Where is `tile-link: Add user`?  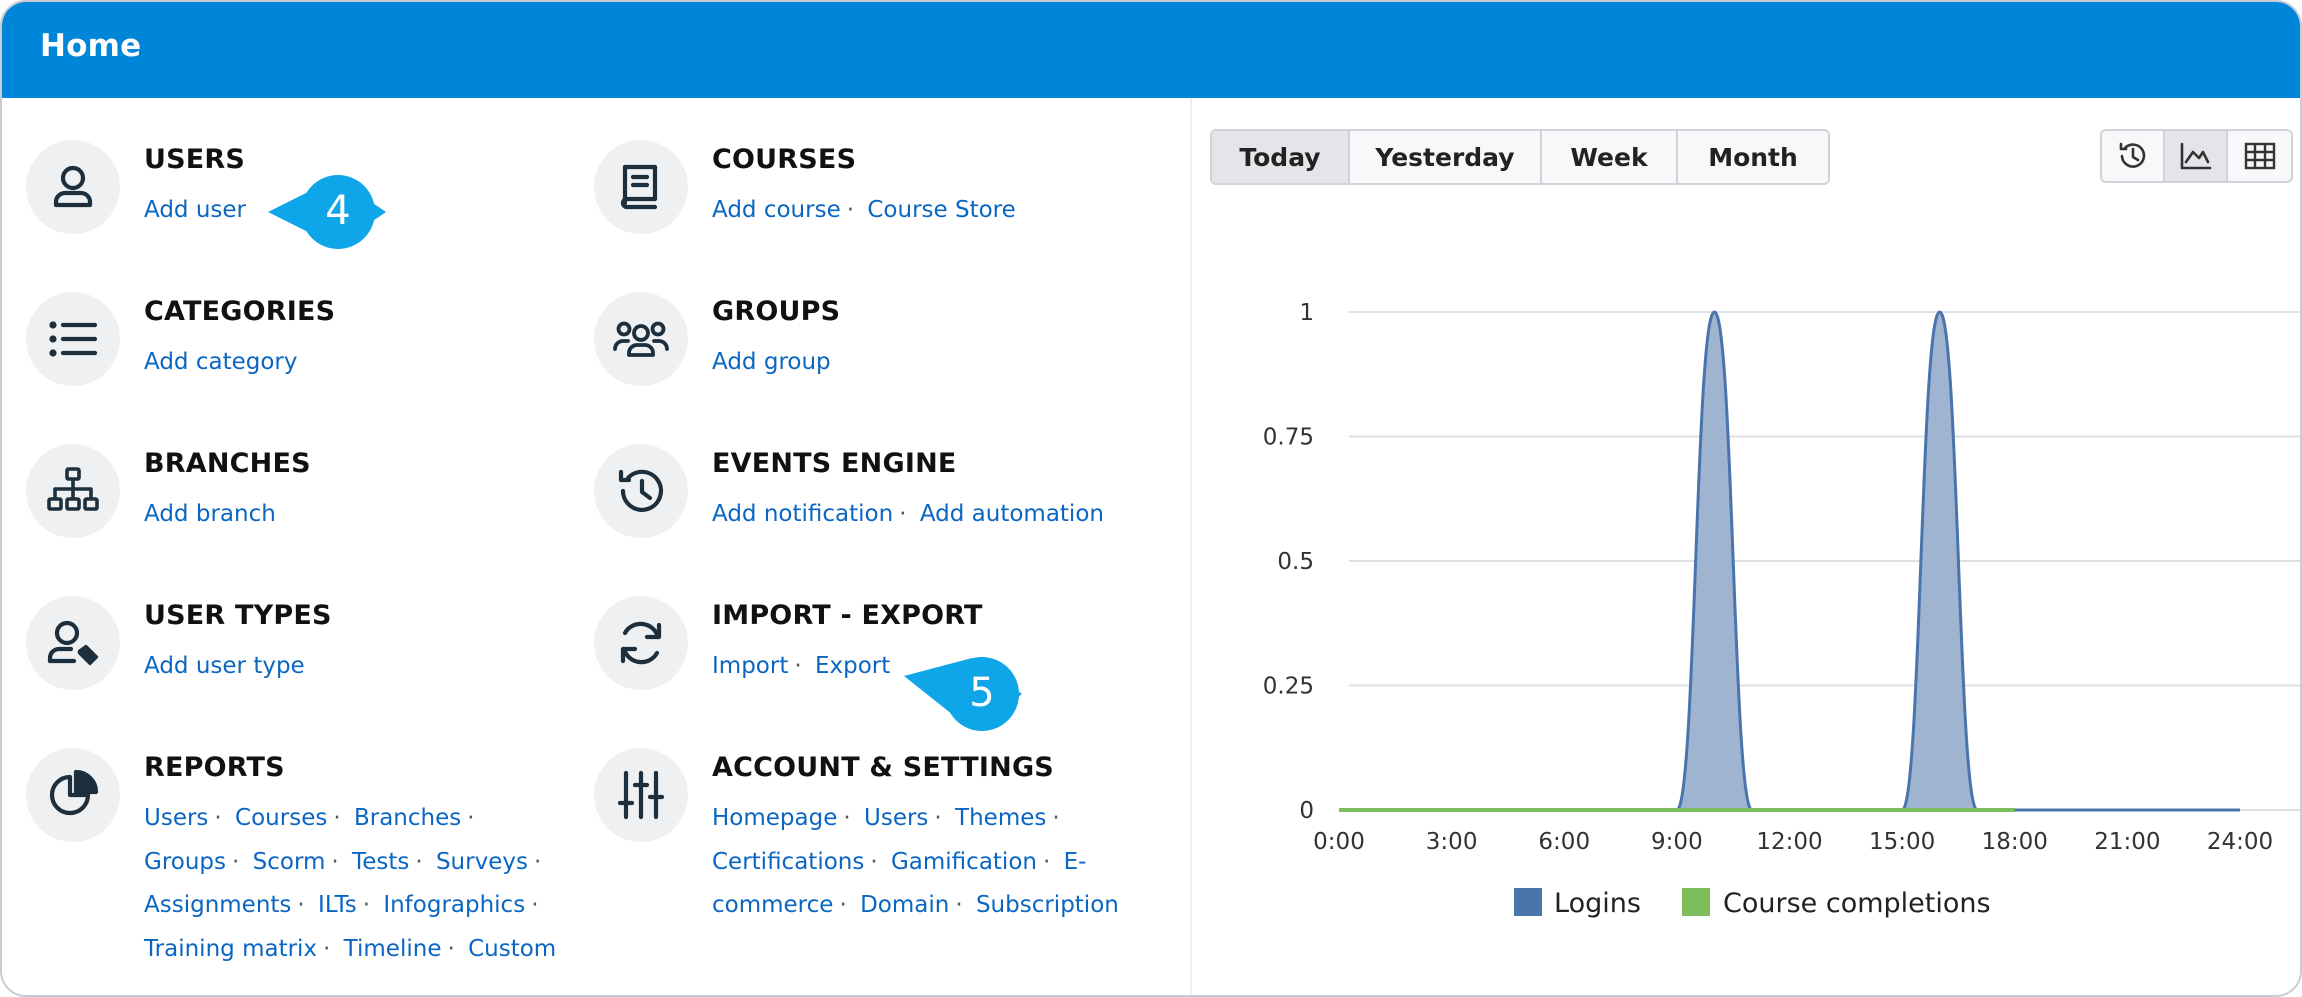
tile-link: Add user is located at coordinates (195, 210).